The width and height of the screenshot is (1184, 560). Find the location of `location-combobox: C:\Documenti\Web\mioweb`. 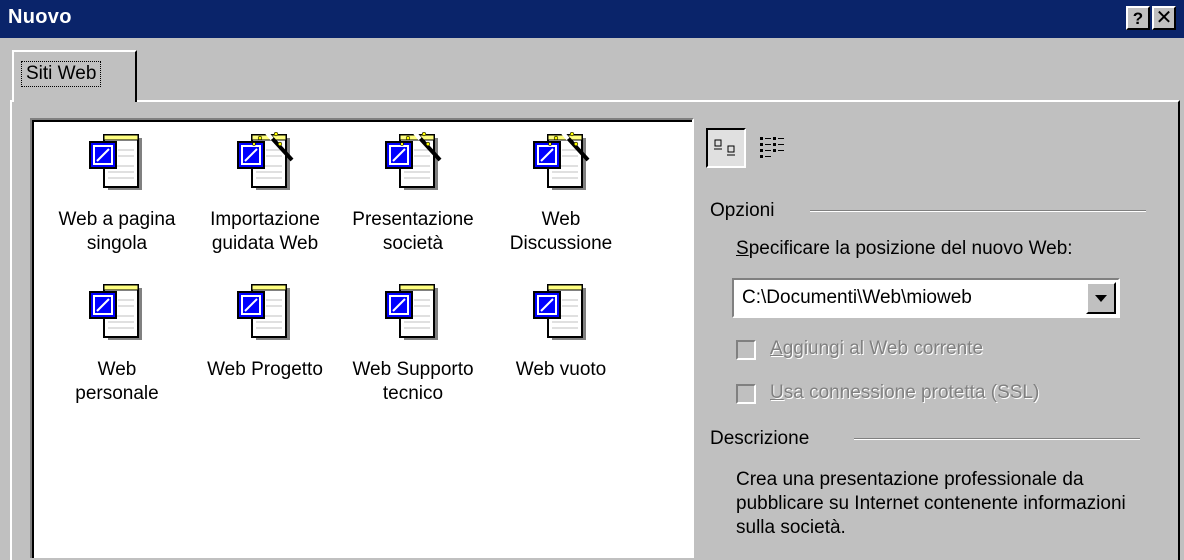

location-combobox: C:\Documenti\Web\mioweb is located at coordinates (926, 298).